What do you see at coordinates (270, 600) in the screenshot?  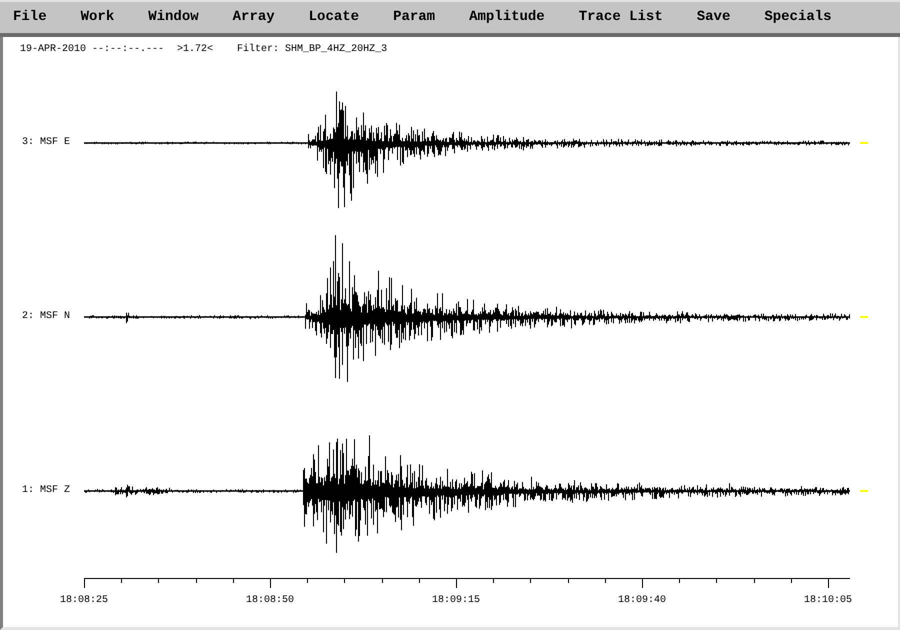 I see `axis-tick-label: 18:08:50` at bounding box center [270, 600].